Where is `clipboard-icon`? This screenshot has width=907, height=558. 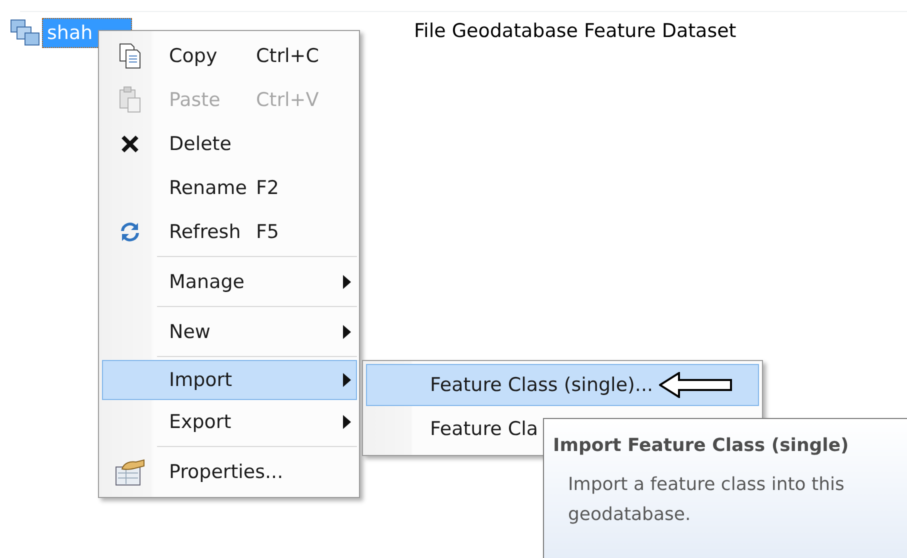
clipboard-icon is located at coordinates (130, 100).